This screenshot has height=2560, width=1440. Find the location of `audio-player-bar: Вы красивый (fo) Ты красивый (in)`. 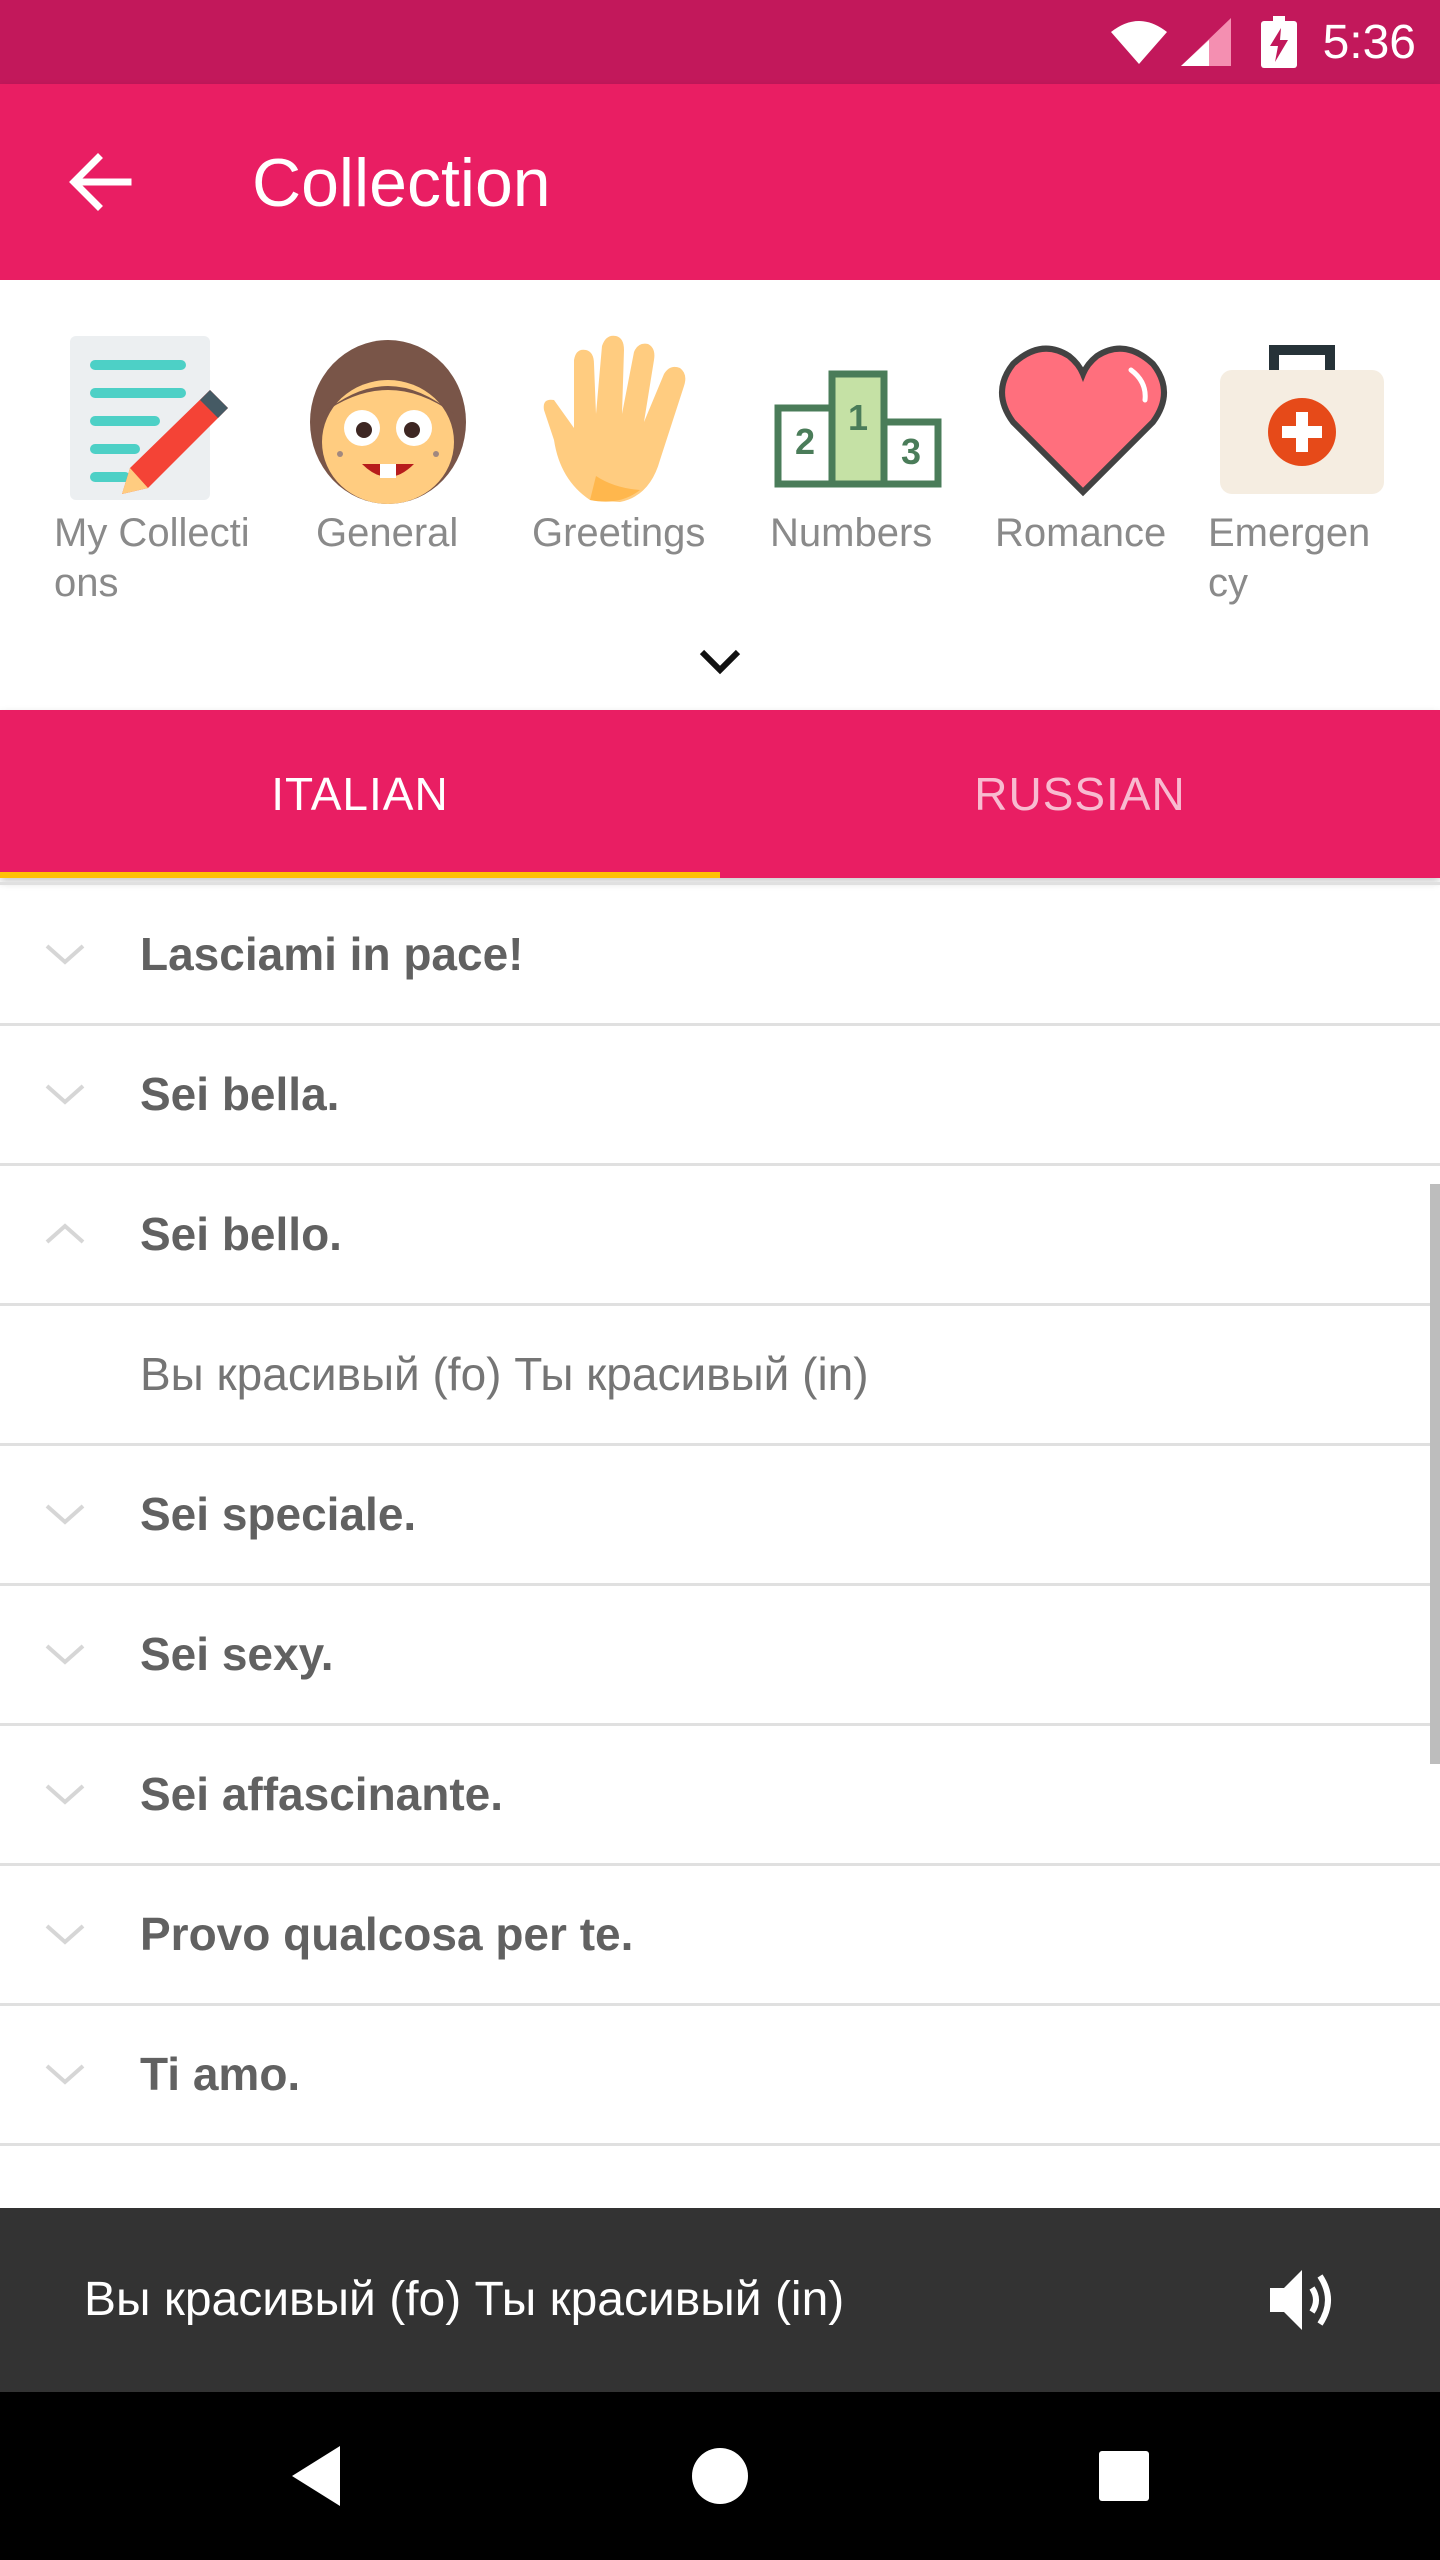

audio-player-bar: Вы красивый (fo) Ты красивый (in) is located at coordinates (720, 2300).